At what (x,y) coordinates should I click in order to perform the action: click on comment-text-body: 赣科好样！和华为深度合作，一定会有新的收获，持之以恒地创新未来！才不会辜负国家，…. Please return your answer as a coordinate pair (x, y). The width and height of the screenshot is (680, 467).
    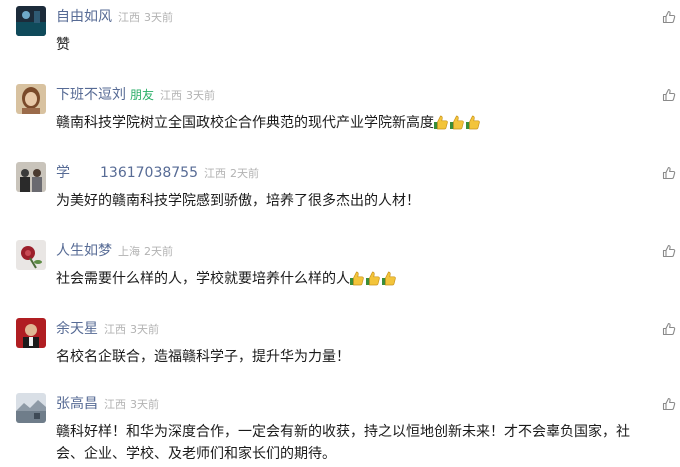
    Looking at the image, I should click on (343, 443).